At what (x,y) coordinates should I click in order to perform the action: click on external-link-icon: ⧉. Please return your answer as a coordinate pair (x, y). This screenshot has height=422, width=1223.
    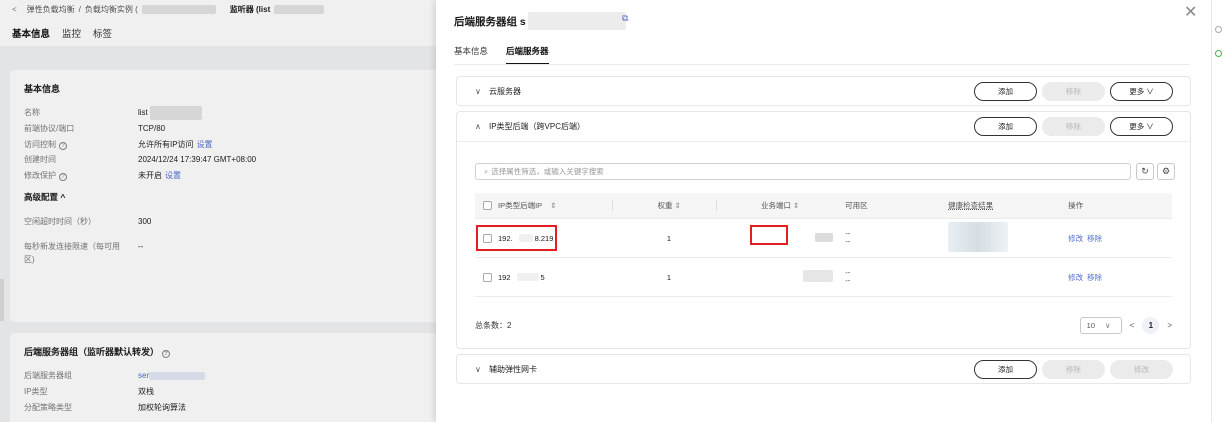
    Looking at the image, I should click on (627, 18).